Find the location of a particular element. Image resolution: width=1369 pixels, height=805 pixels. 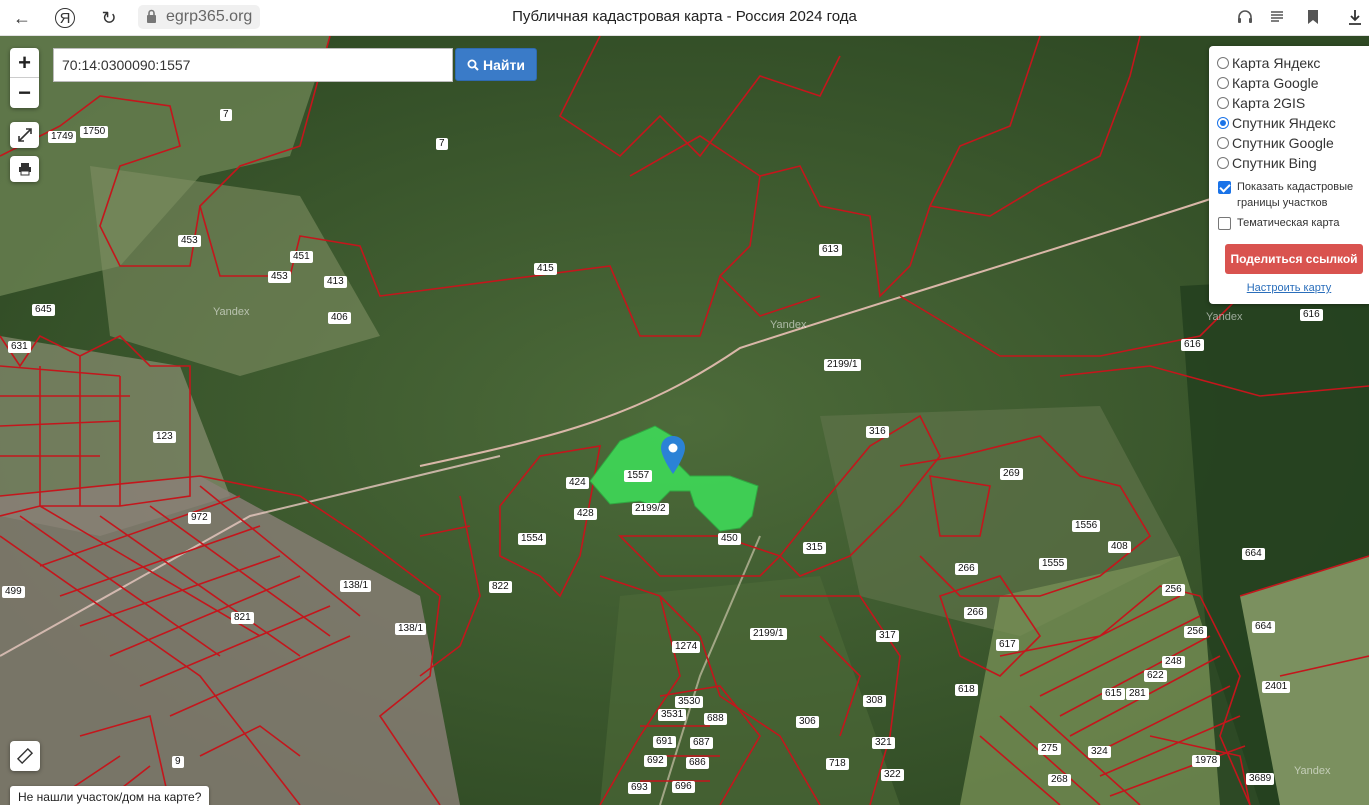

parcel-number-label: 275 is located at coordinates (1049, 749).